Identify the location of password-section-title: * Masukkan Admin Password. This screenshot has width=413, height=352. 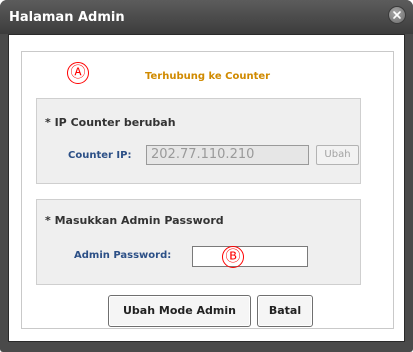
(134, 220).